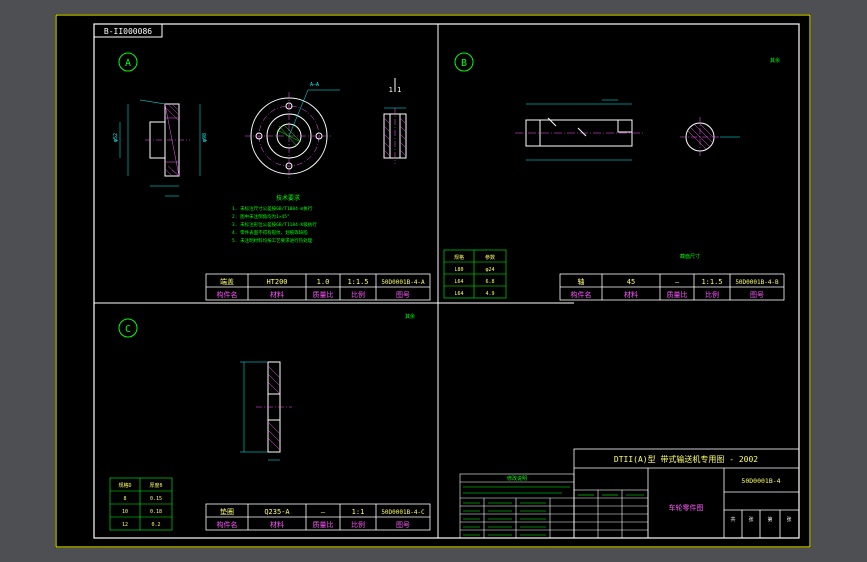 Image resolution: width=867 pixels, height=562 pixels. I want to click on roughness-note-c: 其余, so click(410, 316).